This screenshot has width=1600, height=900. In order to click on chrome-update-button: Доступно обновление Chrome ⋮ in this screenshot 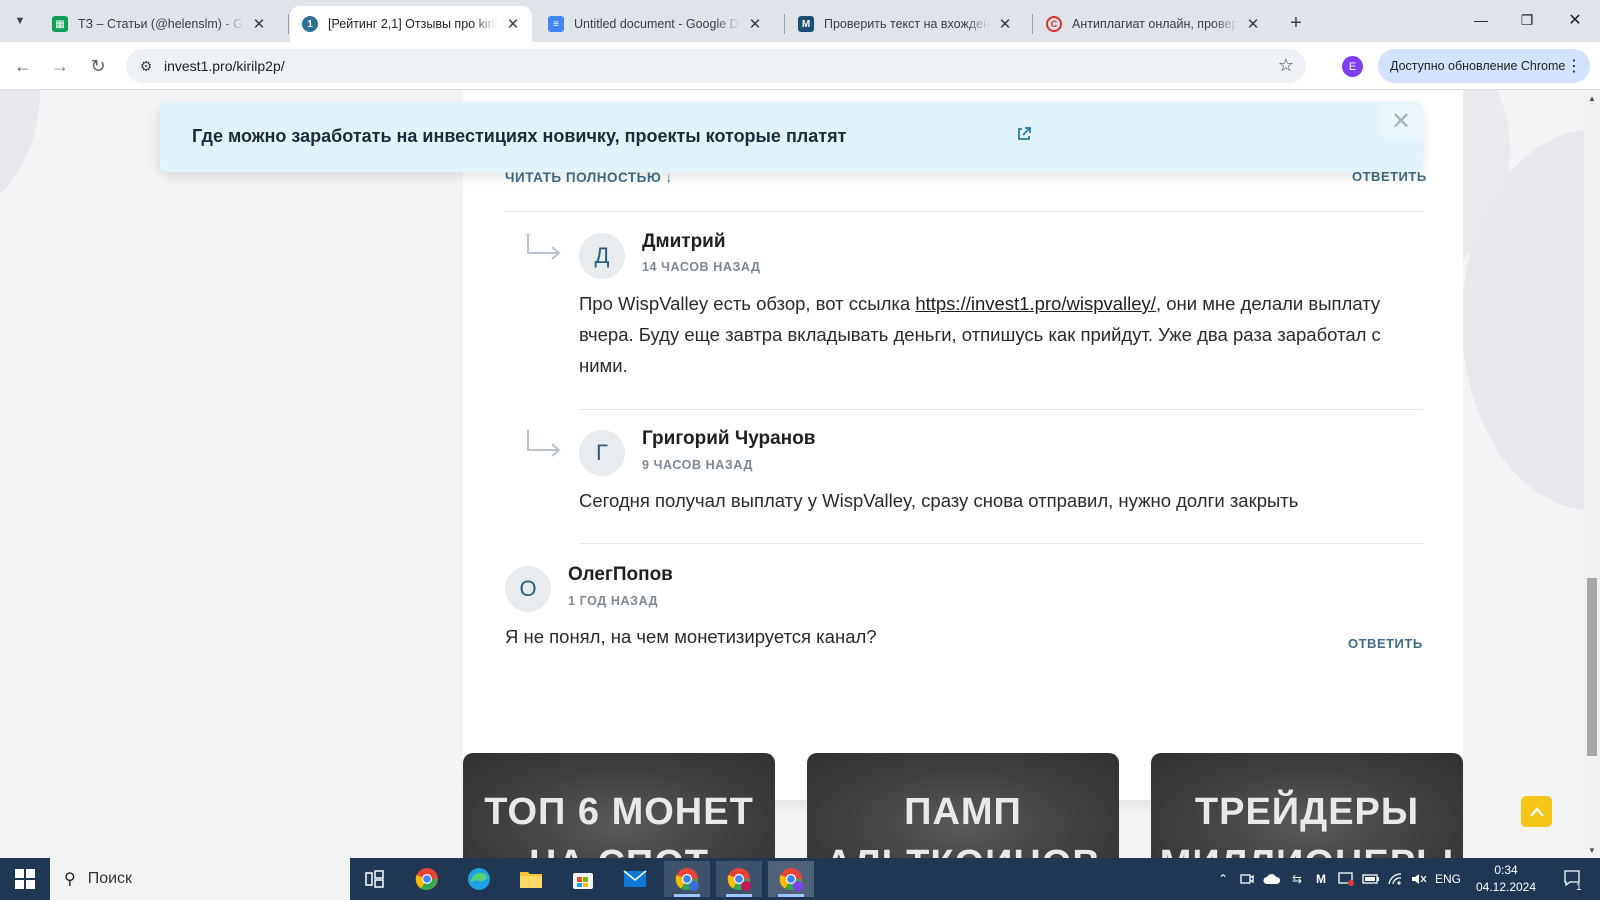, I will do `click(1484, 66)`.